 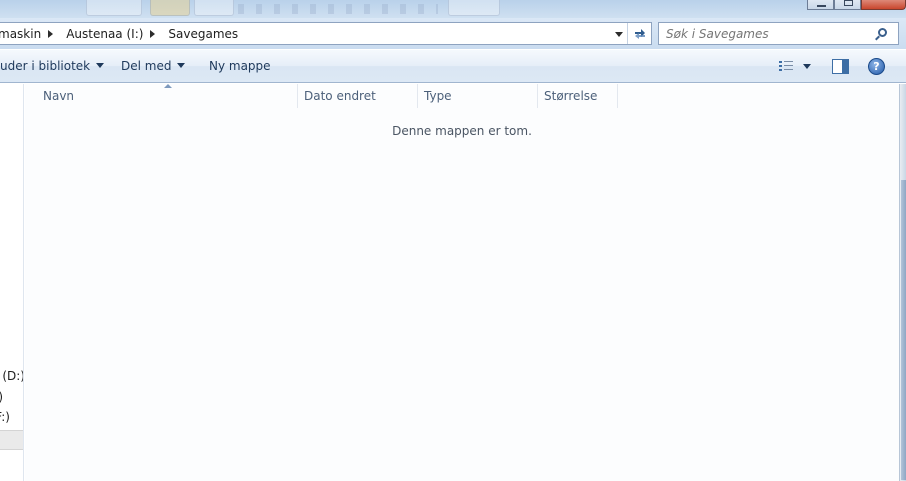 I want to click on window-controls, so click(x=856, y=5).